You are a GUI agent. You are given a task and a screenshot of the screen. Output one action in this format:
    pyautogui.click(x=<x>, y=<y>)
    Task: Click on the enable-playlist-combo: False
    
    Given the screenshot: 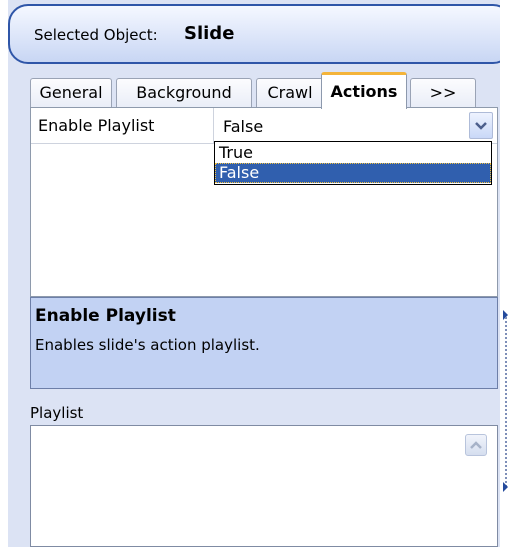 What is the action you would take?
    pyautogui.click(x=355, y=125)
    